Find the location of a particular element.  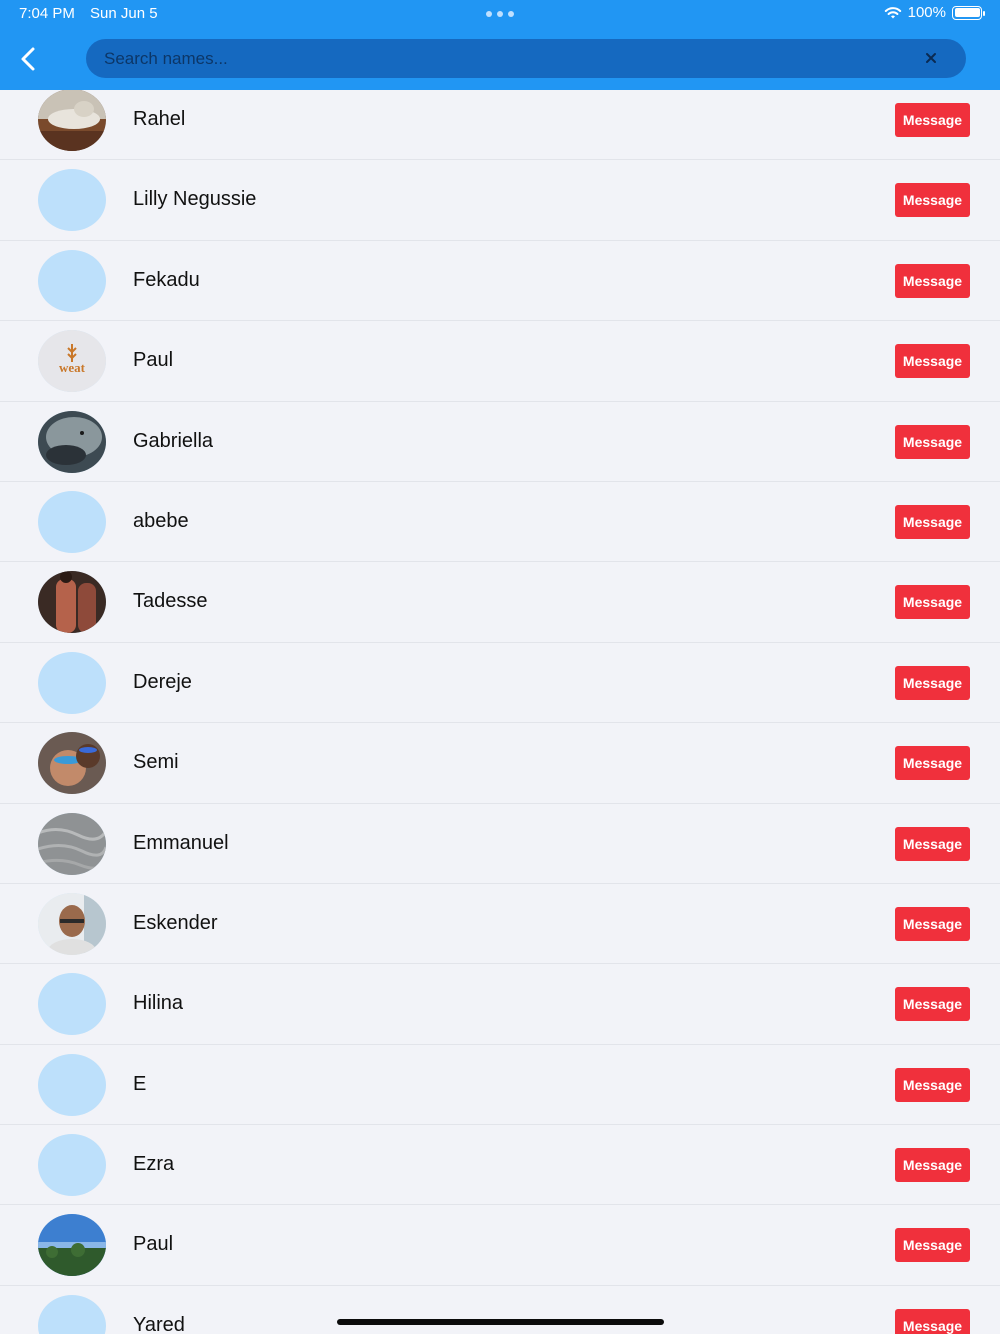

contact-name: Emmanuel is located at coordinates (181, 842).